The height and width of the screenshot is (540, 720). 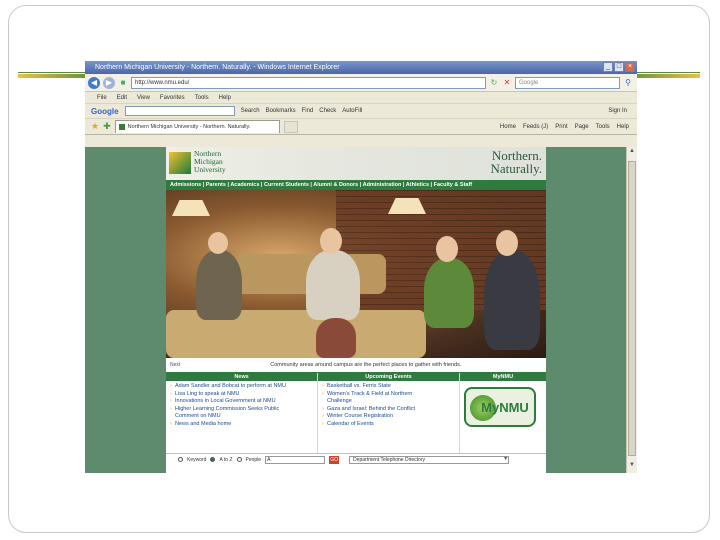 What do you see at coordinates (390, 402) in the screenshot?
I see `event-item-continued: Challenge` at bounding box center [390, 402].